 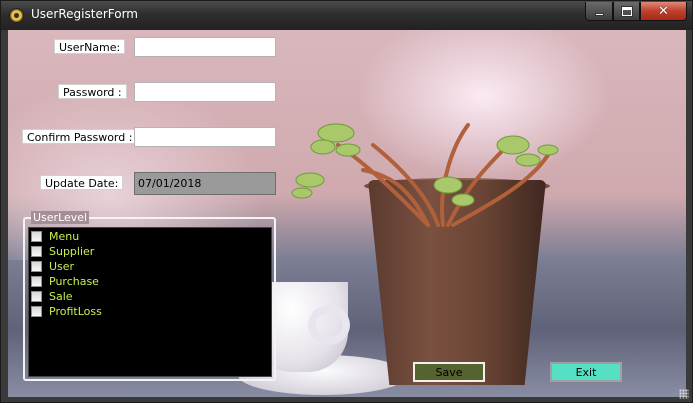 I want to click on update-date-field: 07/01/2018, so click(x=205, y=183).